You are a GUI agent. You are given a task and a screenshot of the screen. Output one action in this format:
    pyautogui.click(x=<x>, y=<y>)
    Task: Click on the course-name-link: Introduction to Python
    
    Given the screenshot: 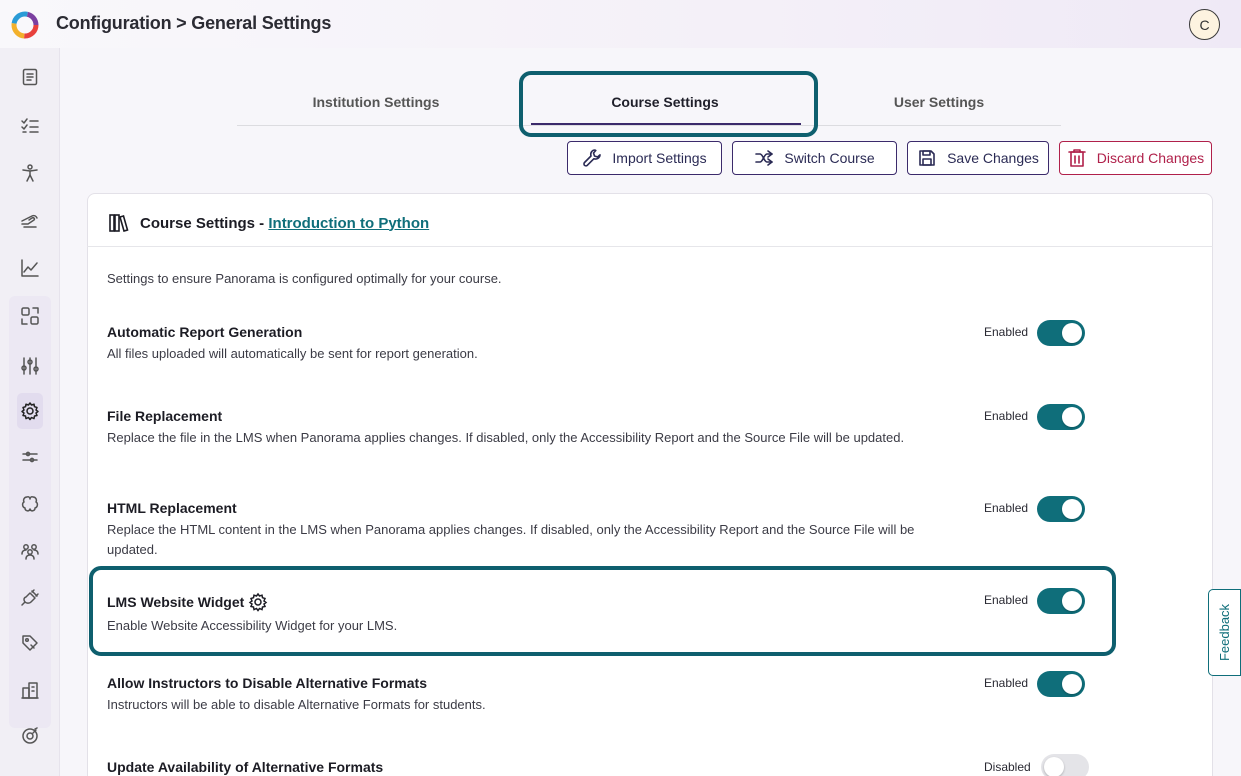 What is the action you would take?
    pyautogui.click(x=348, y=223)
    